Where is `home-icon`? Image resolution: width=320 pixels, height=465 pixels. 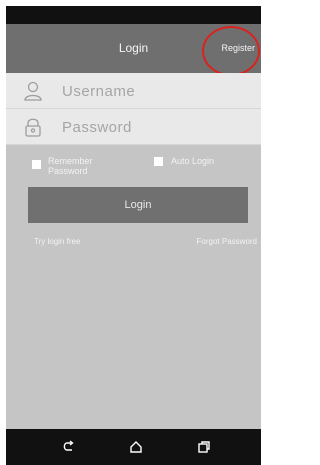 home-icon is located at coordinates (136, 447).